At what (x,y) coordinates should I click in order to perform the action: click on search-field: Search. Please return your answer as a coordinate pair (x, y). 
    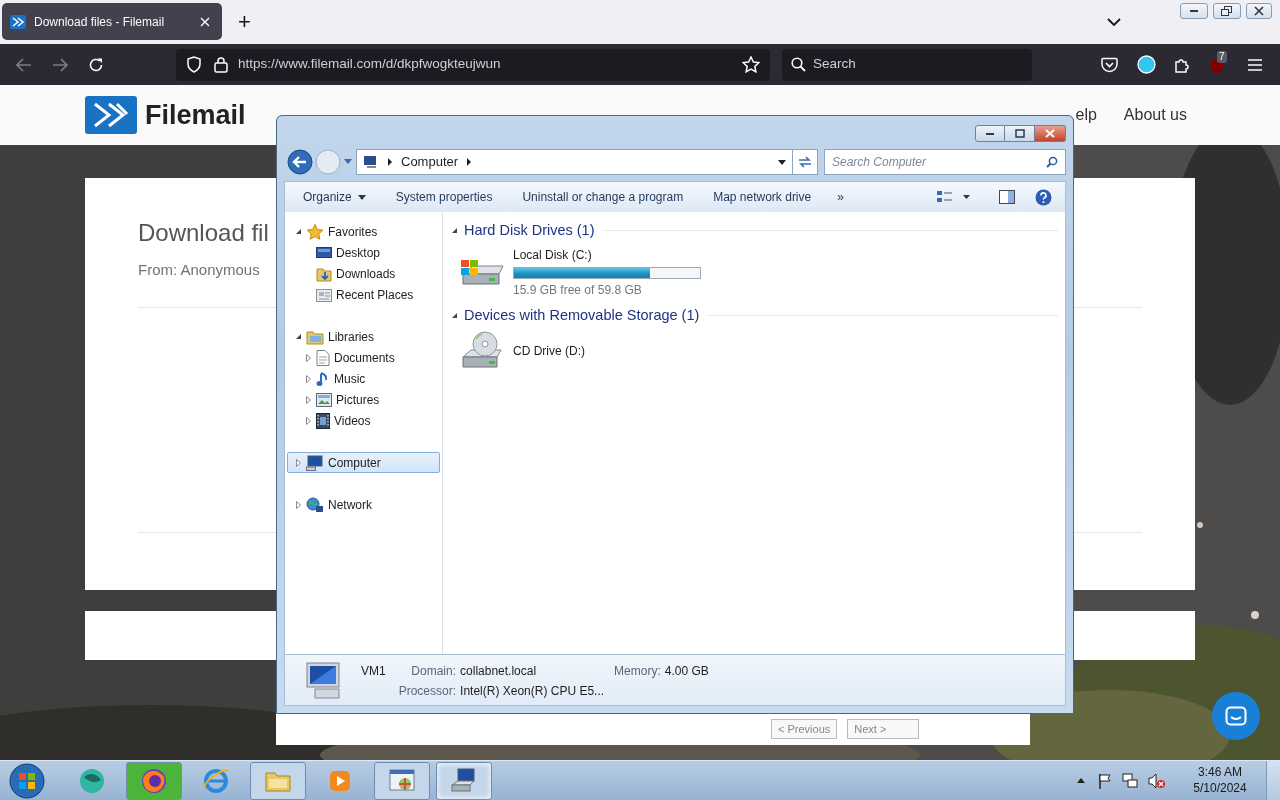
    Looking at the image, I should click on (907, 64).